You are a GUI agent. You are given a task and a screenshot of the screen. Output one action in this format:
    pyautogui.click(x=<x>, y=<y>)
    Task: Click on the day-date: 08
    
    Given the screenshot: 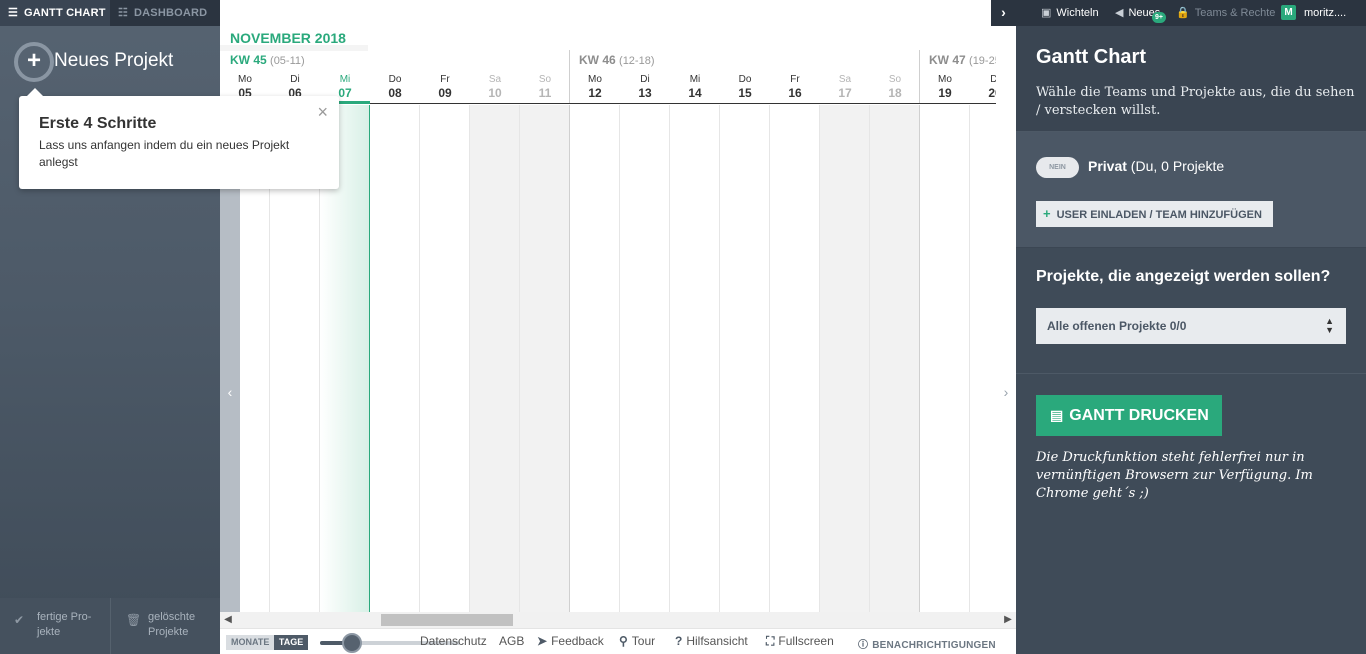 What is the action you would take?
    pyautogui.click(x=395, y=93)
    